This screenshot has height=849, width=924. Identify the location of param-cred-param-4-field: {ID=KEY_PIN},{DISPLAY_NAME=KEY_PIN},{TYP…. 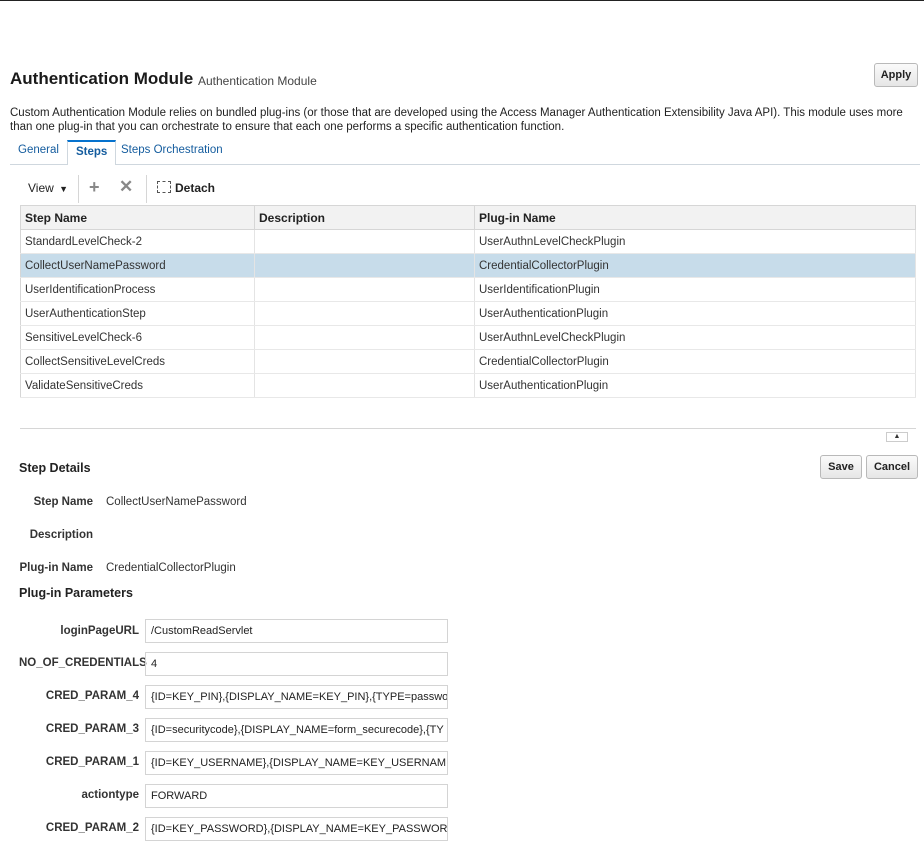
(296, 697).